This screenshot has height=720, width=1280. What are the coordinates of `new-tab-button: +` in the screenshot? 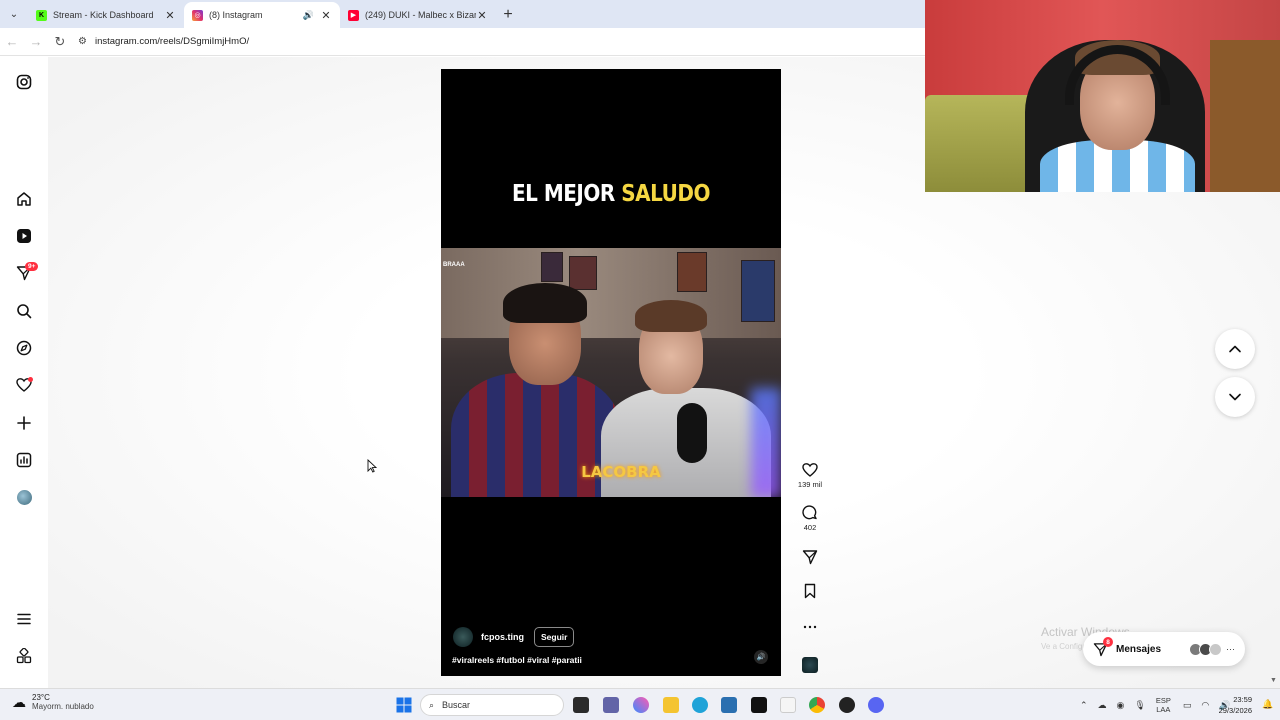 It's located at (508, 15).